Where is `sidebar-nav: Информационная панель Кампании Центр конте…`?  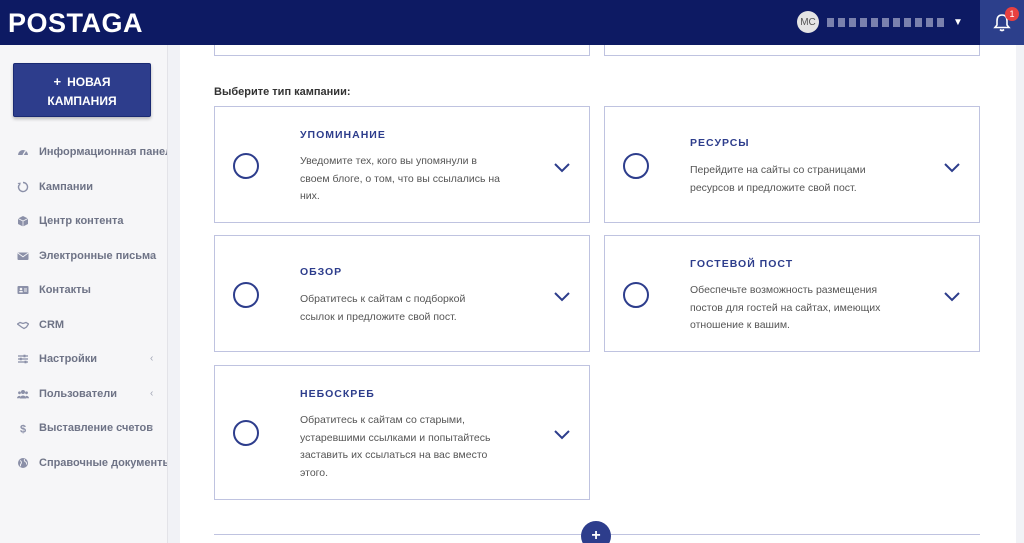
sidebar-nav: Информационная панель Кампании Центр конте… is located at coordinates (84, 308).